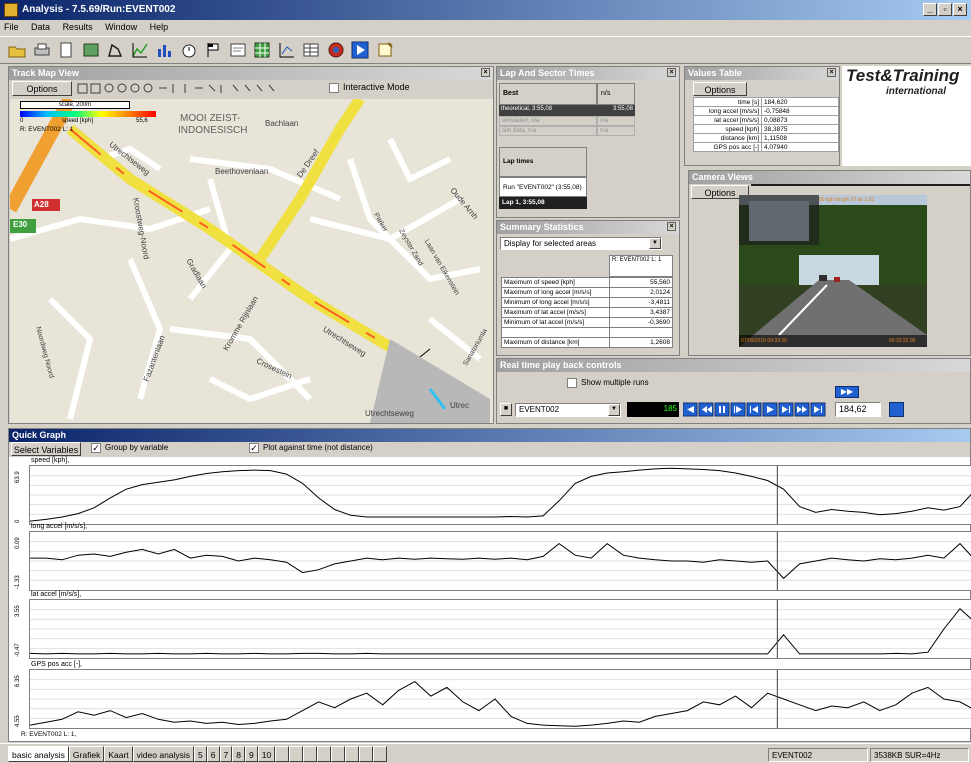 Image resolution: width=971 pixels, height=763 pixels. What do you see at coordinates (572, 383) in the screenshot?
I see `show-multiple-runs-checkbox` at bounding box center [572, 383].